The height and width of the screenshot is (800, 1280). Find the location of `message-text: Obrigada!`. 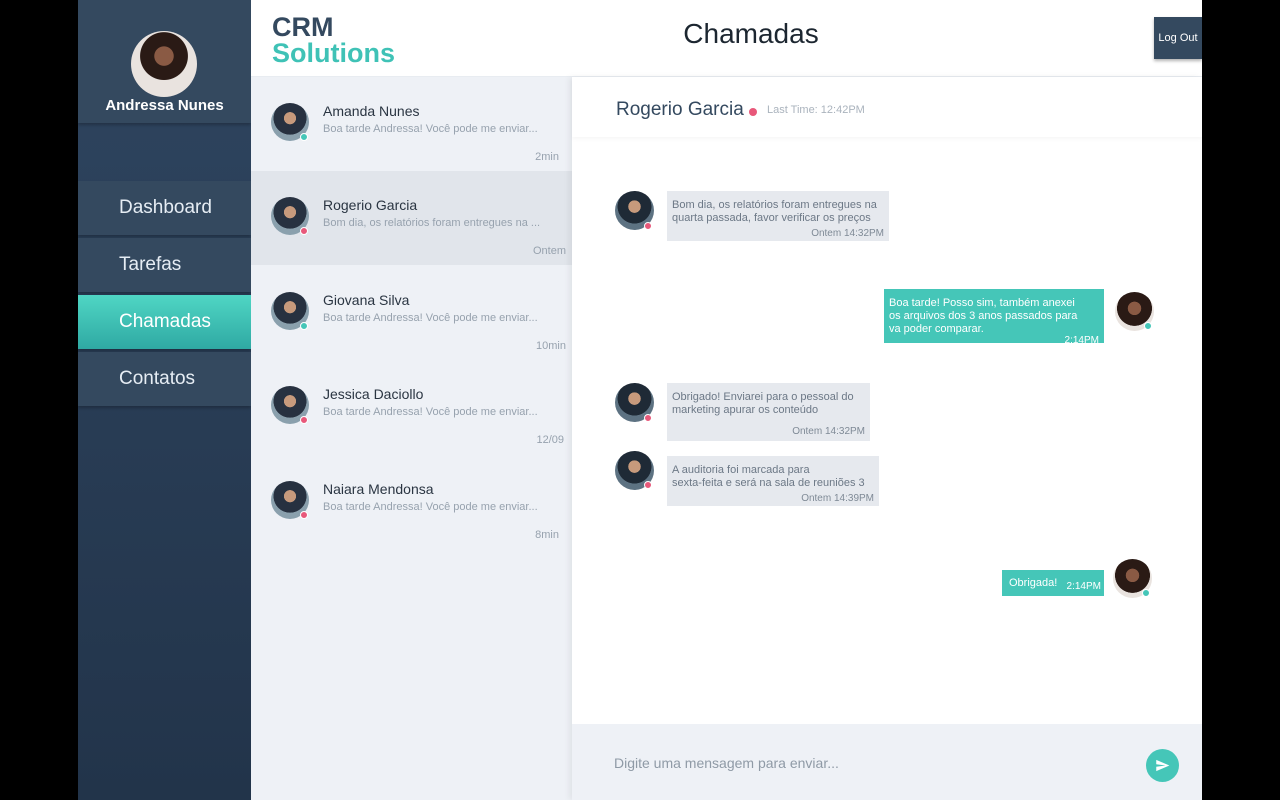

message-text: Obrigada! is located at coordinates (1033, 583).